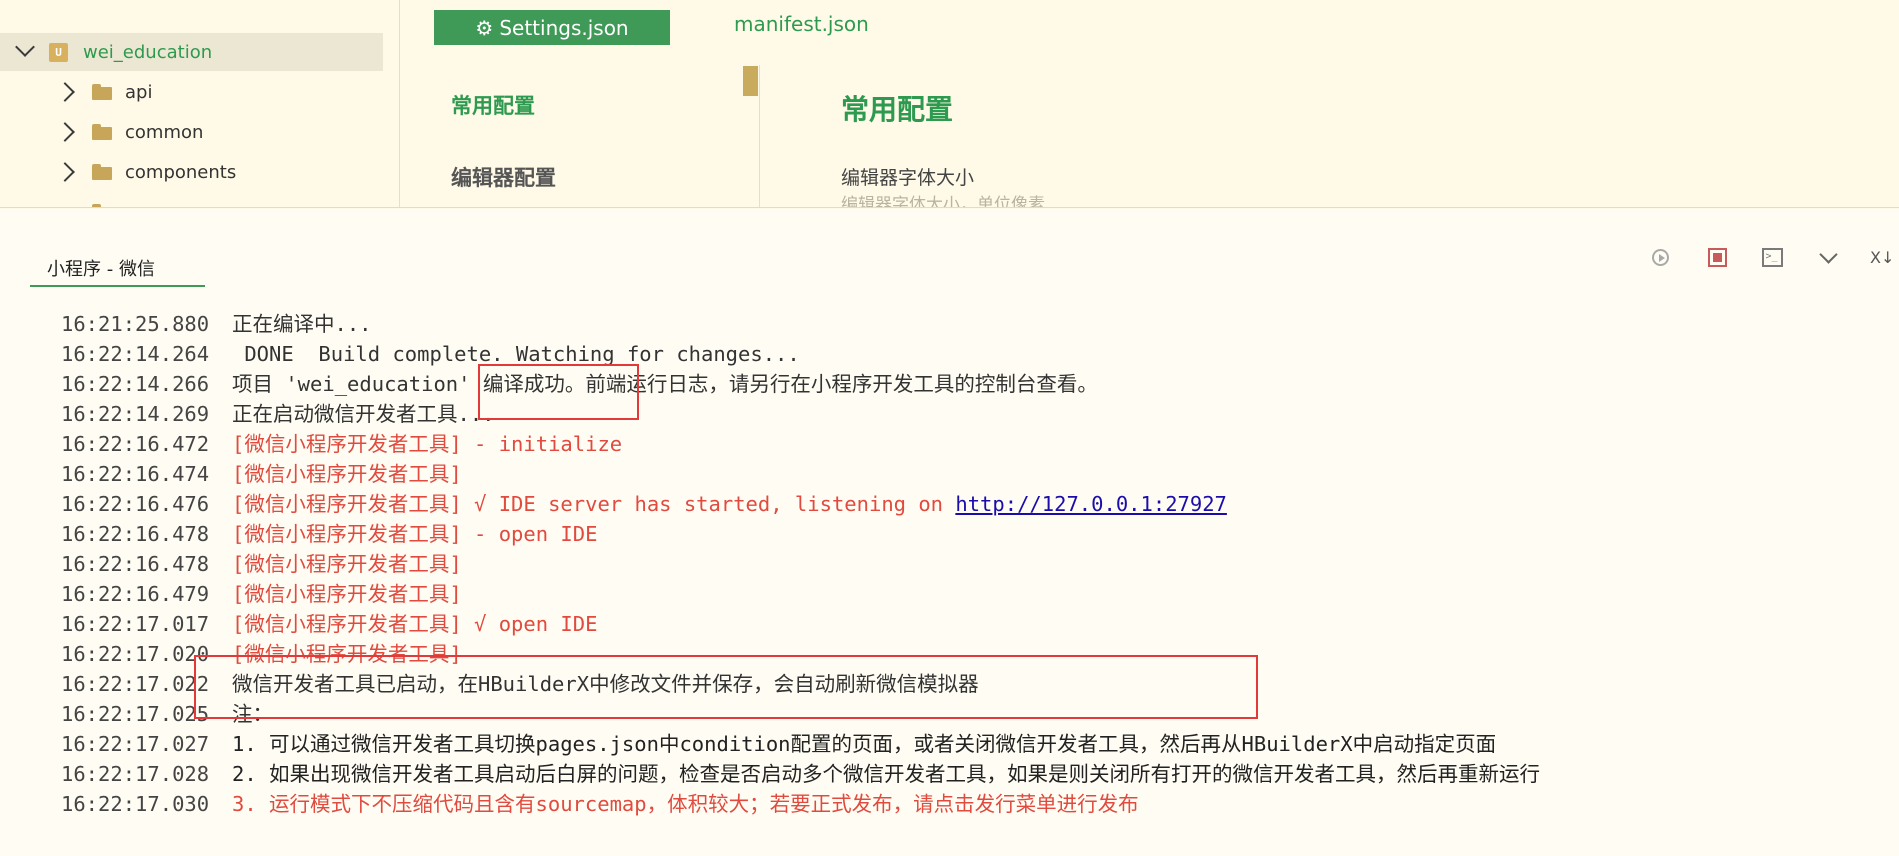 This screenshot has height=856, width=1899. I want to click on project-explorer: U wei_education api common components, so click(200, 103).